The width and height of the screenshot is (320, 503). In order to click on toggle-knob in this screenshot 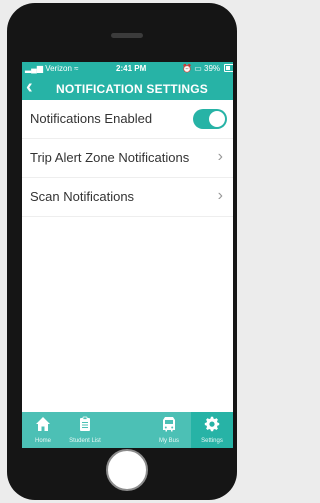, I will do `click(217, 119)`.